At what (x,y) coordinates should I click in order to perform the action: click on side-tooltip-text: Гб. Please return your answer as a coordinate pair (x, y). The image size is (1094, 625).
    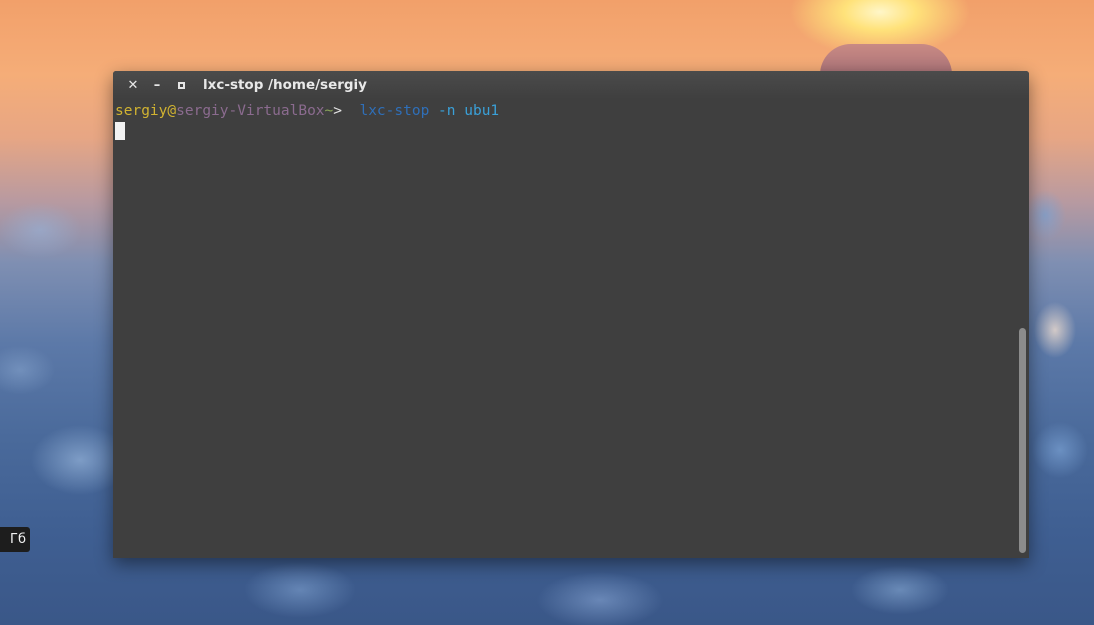
    Looking at the image, I should click on (18, 539).